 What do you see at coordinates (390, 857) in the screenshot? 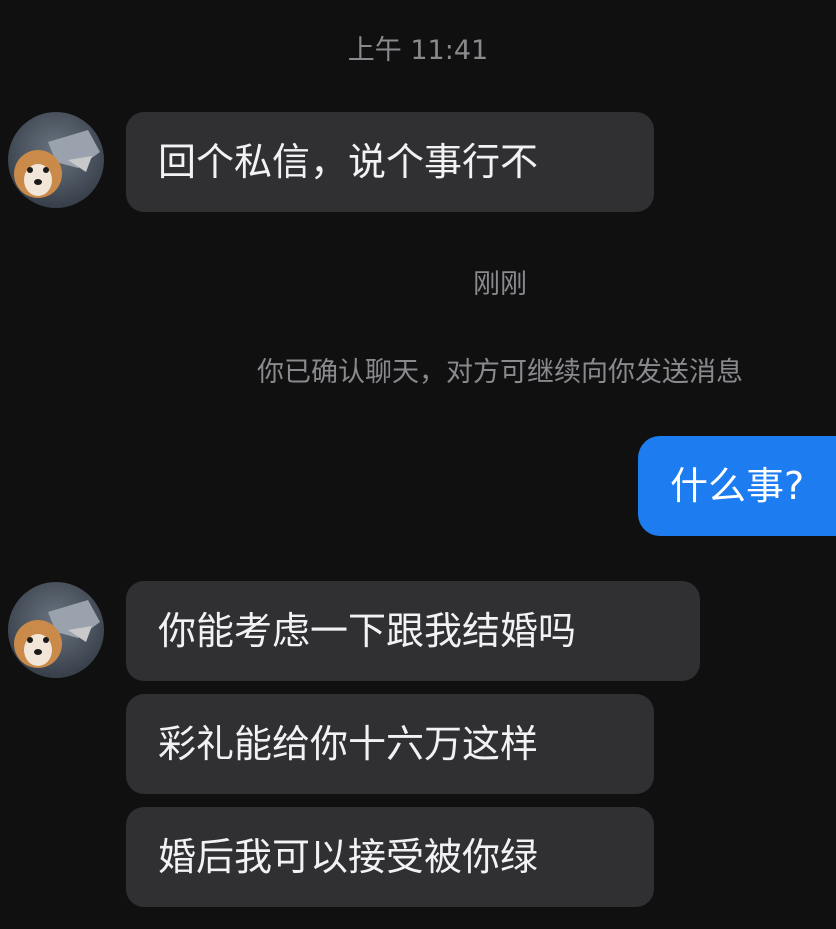
I see `message-bubble-incoming: 婚后我可以接受被你绿` at bounding box center [390, 857].